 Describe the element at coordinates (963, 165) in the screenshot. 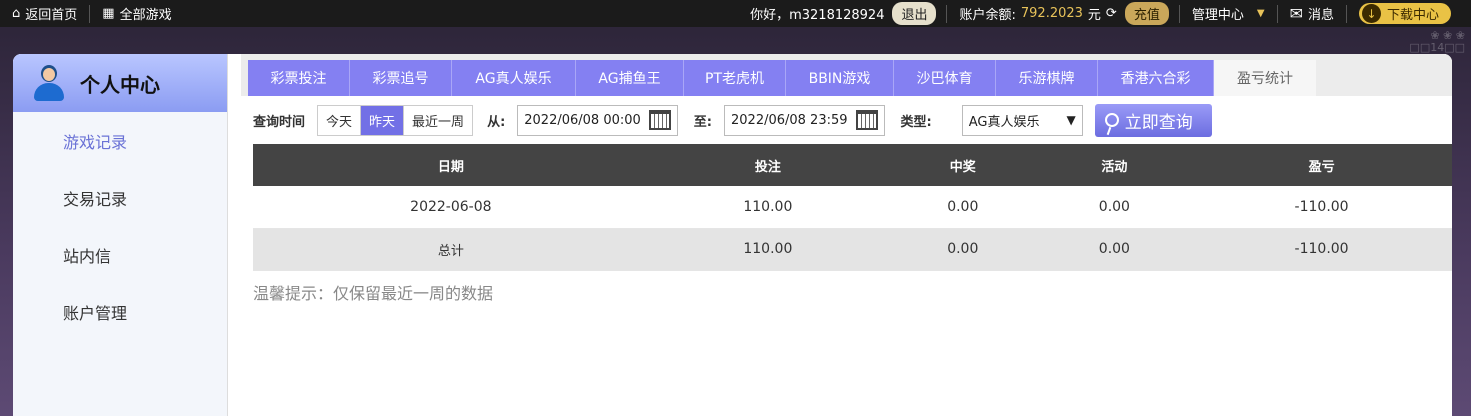

I see `column-header: 中奖` at that location.